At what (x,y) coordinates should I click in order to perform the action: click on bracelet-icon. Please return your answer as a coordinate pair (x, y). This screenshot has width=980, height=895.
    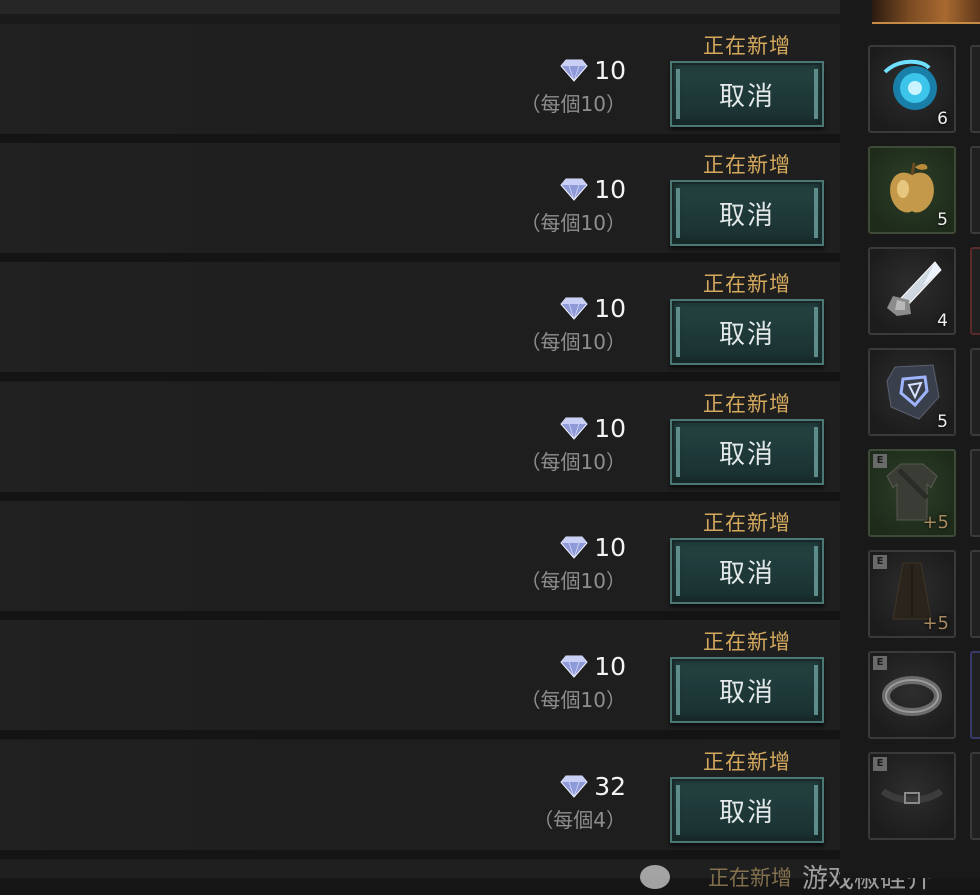
    Looking at the image, I should click on (912, 696).